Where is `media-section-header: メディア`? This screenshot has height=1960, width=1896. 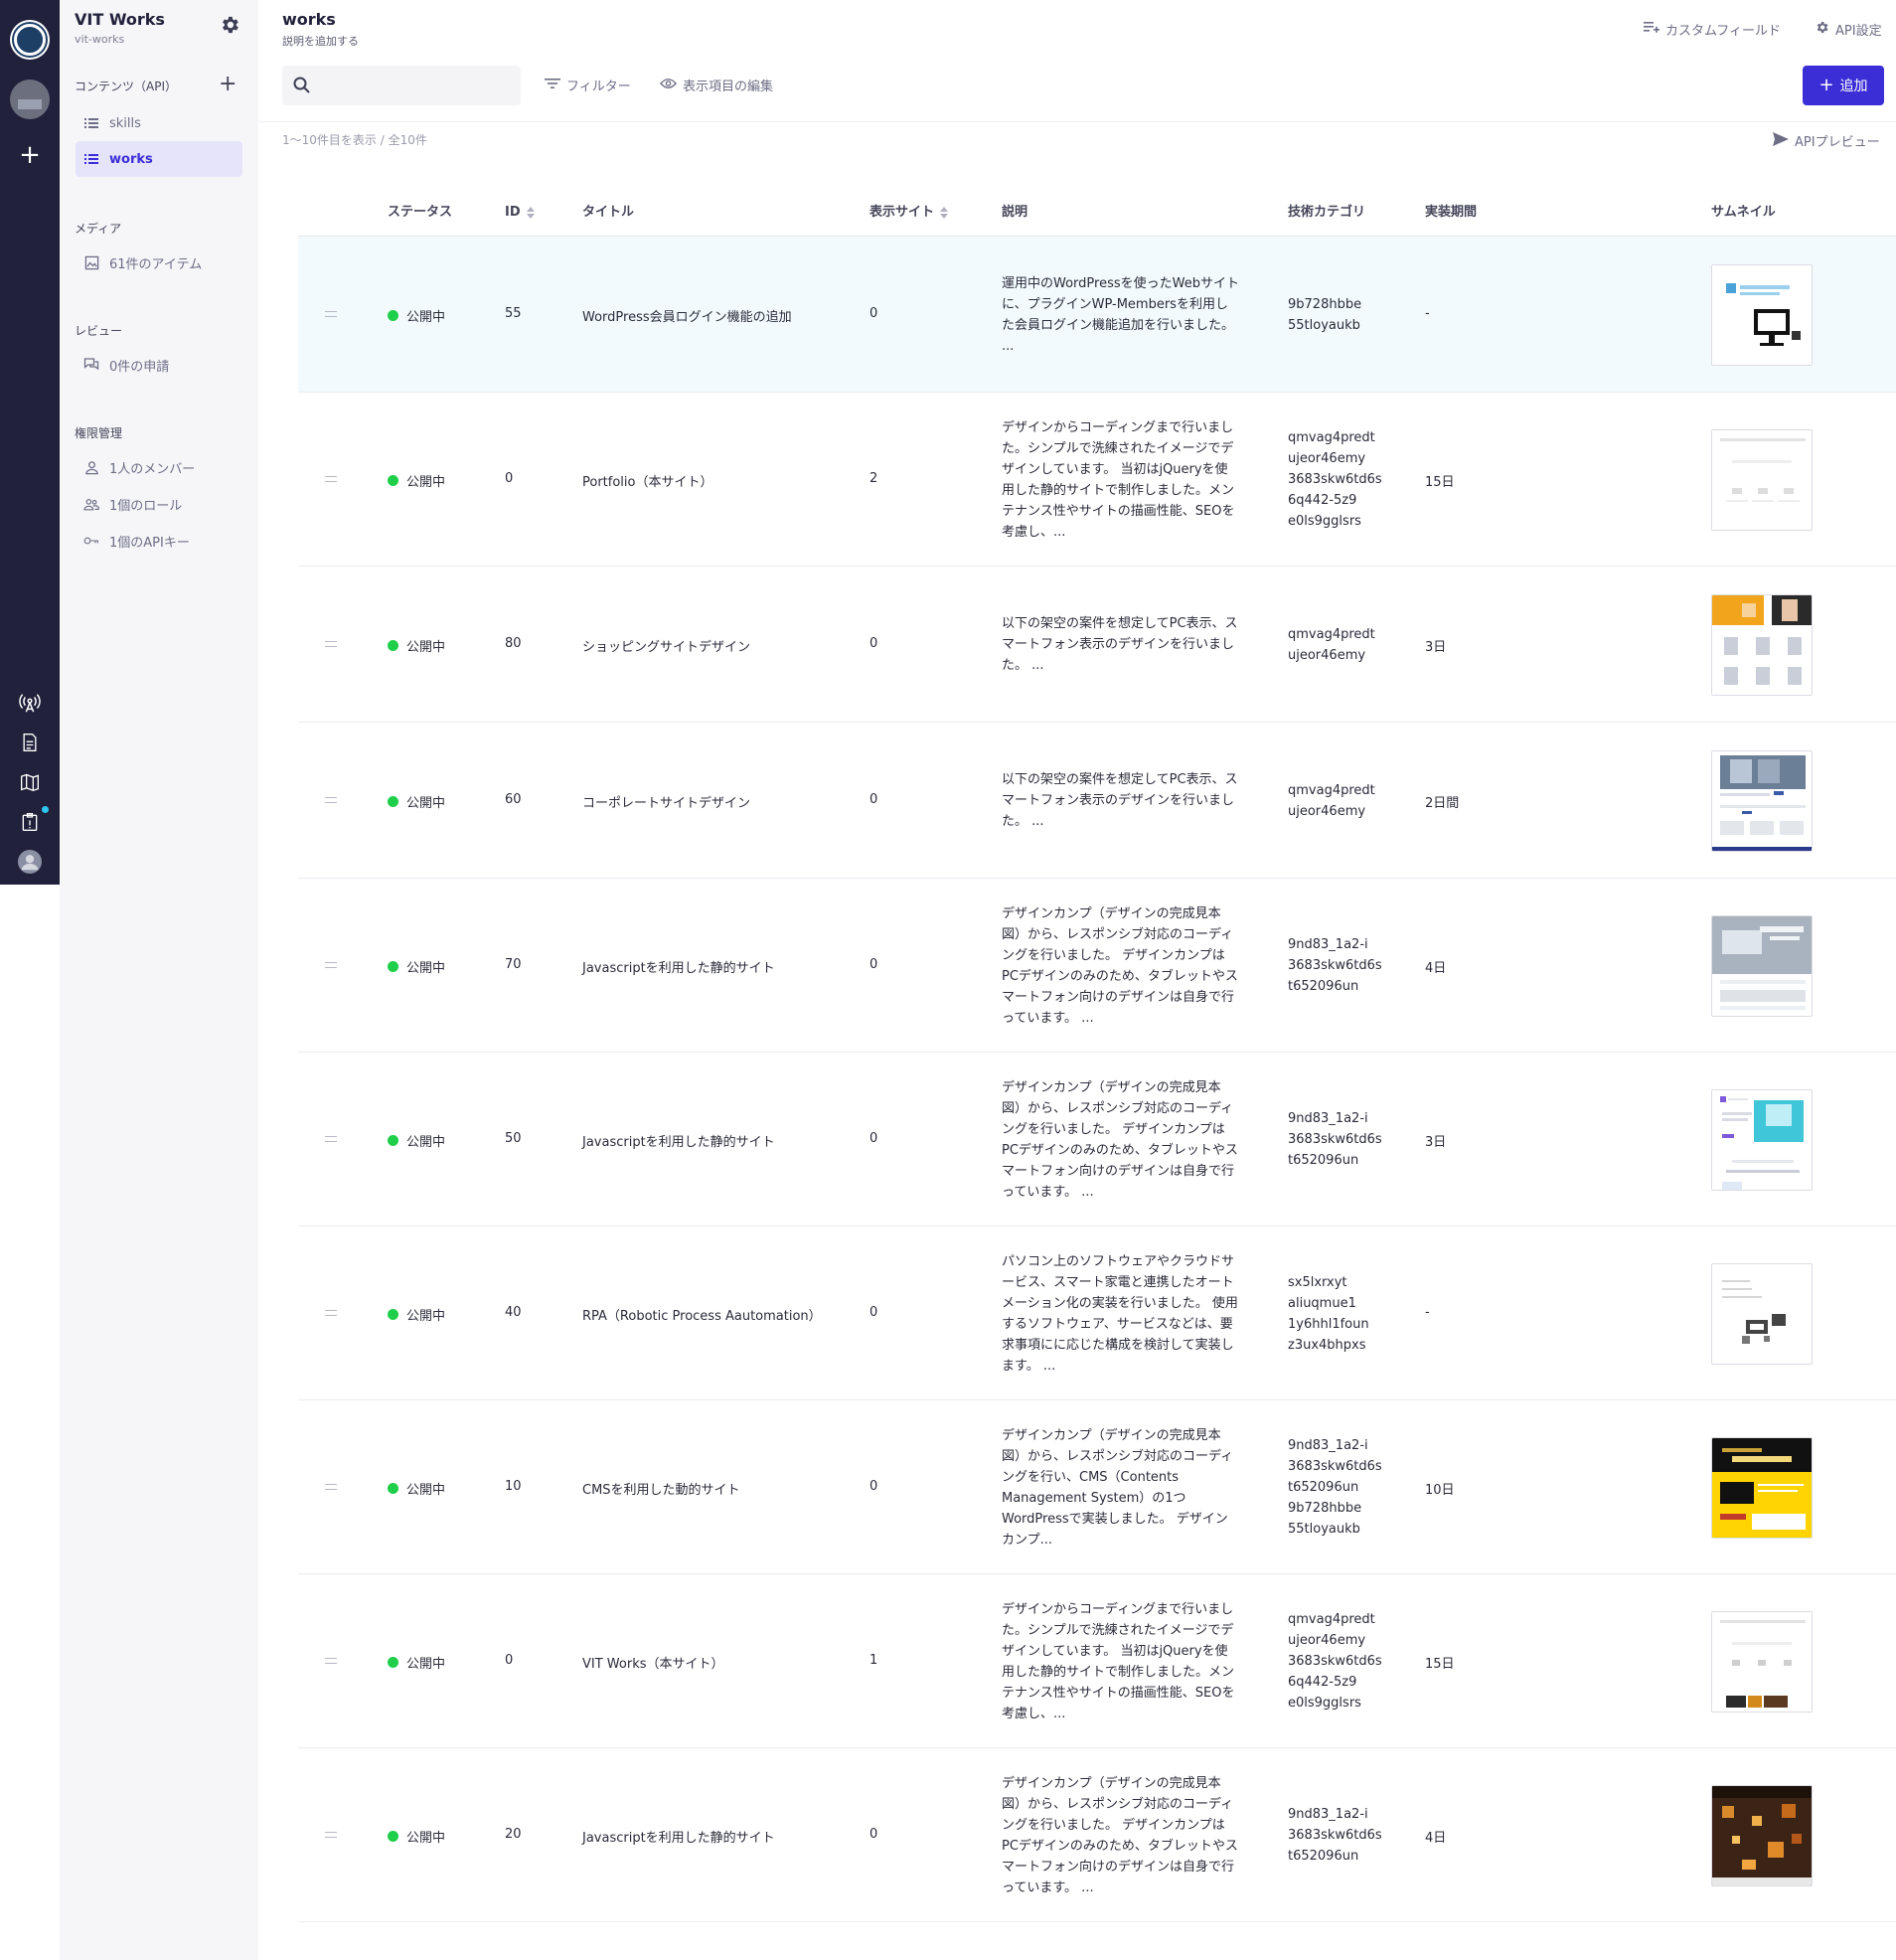 media-section-header: メディア is located at coordinates (98, 229).